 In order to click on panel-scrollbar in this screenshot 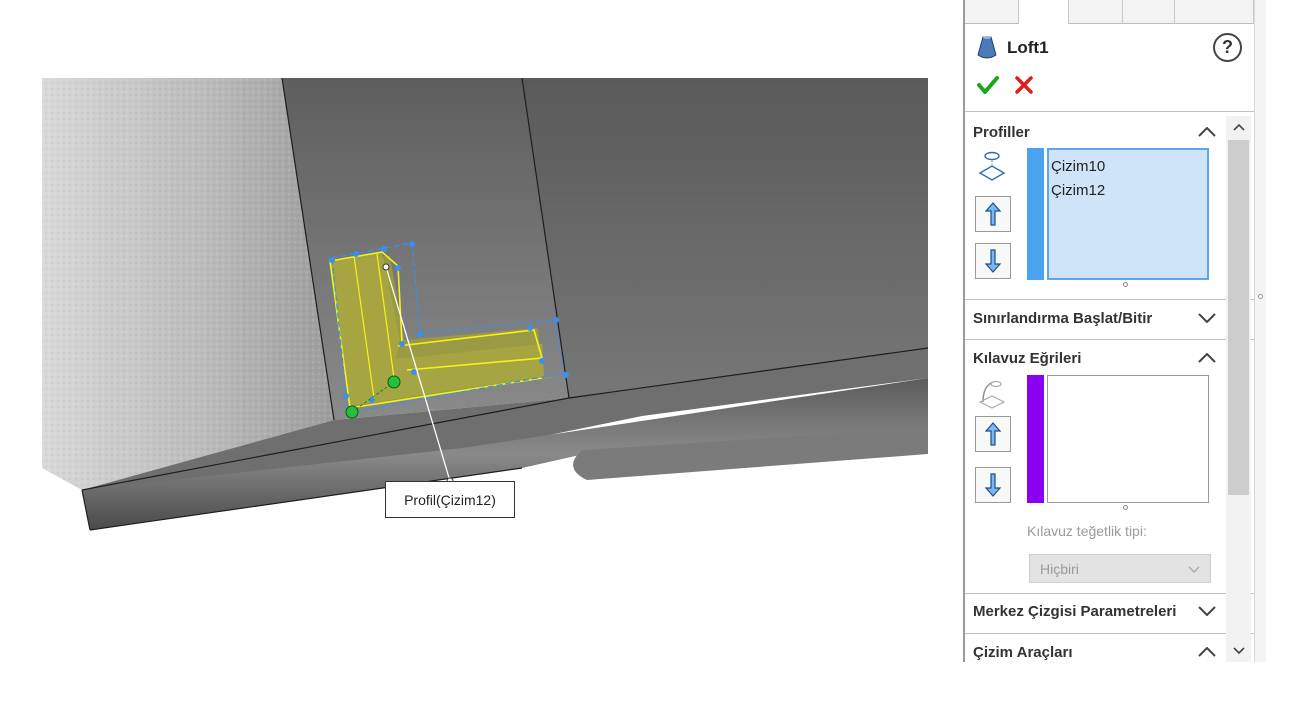, I will do `click(1238, 389)`.